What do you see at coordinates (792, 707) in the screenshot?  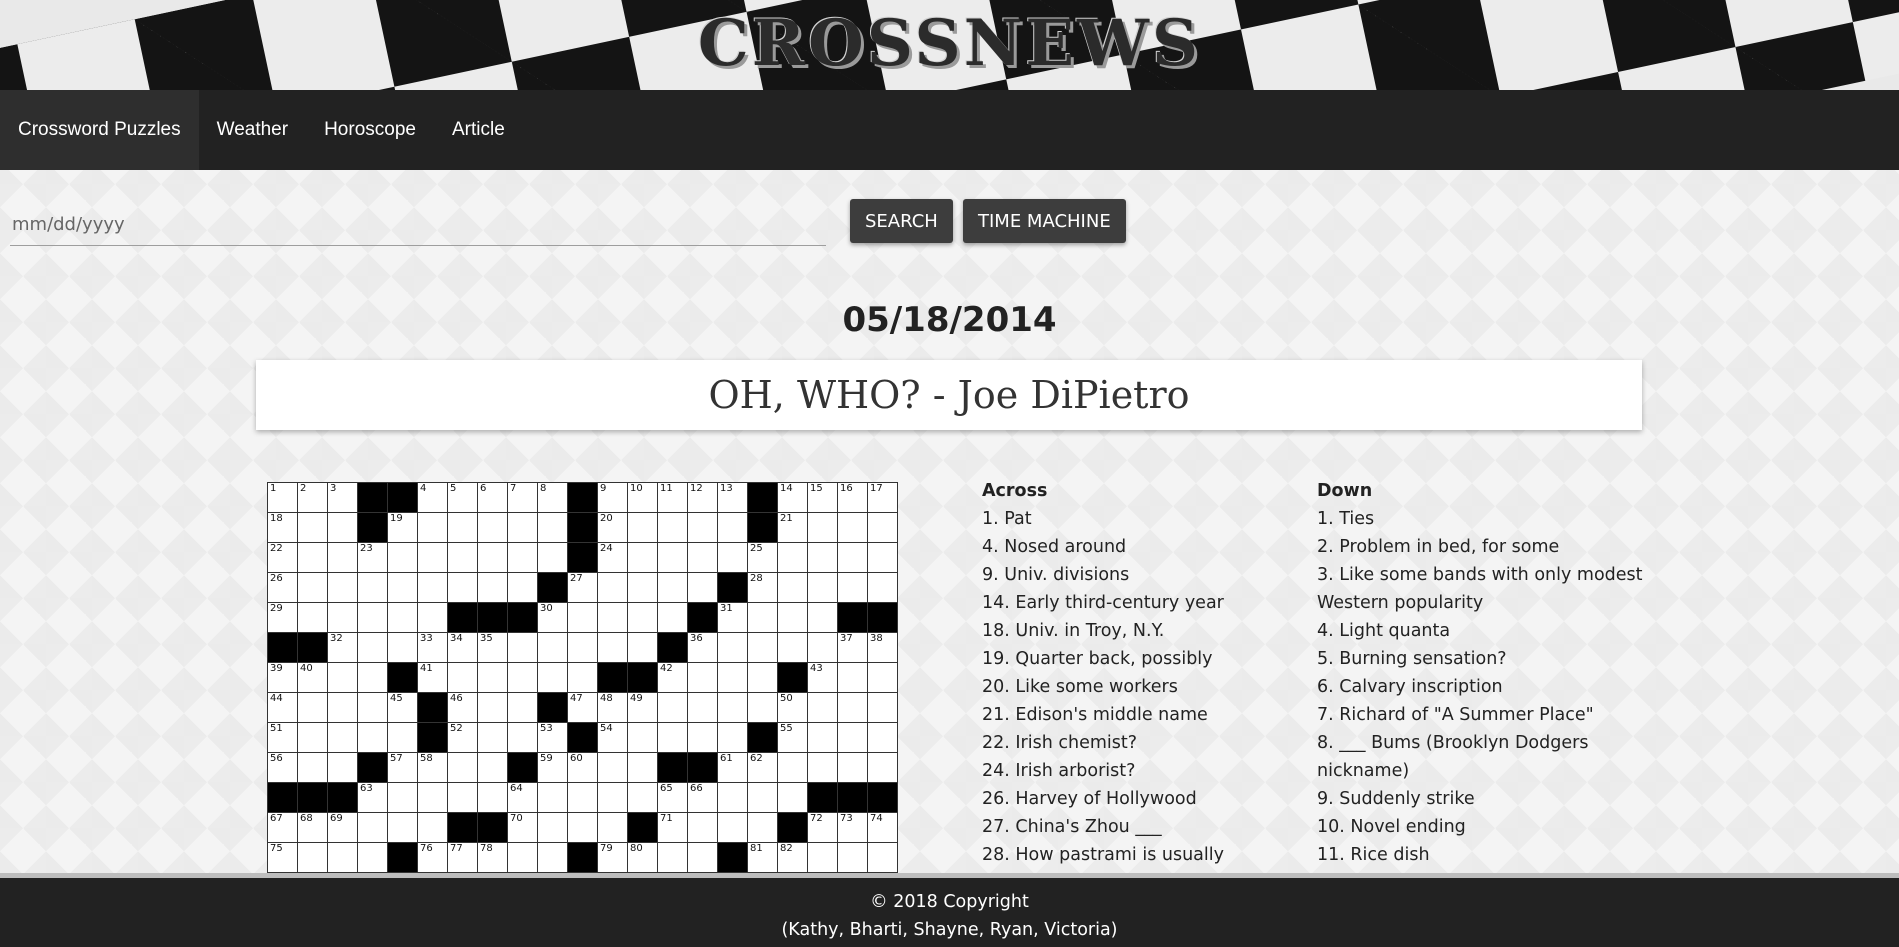 I see `grid-cell: 50` at bounding box center [792, 707].